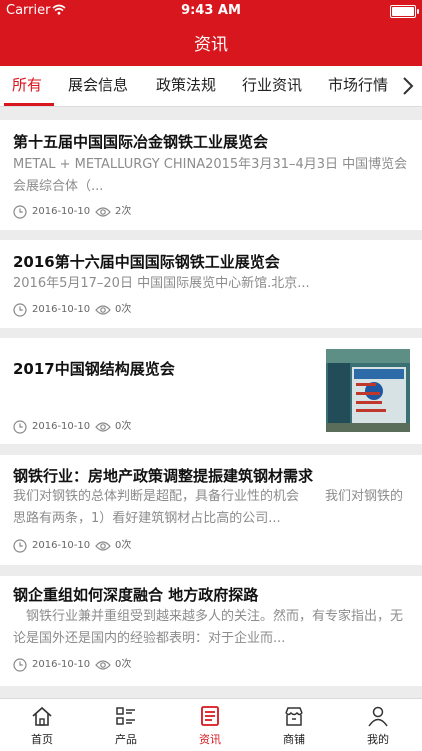 This screenshot has height=751, width=422. Describe the element at coordinates (98, 86) in the screenshot. I see `tab-exhibition: 展会信息` at that location.